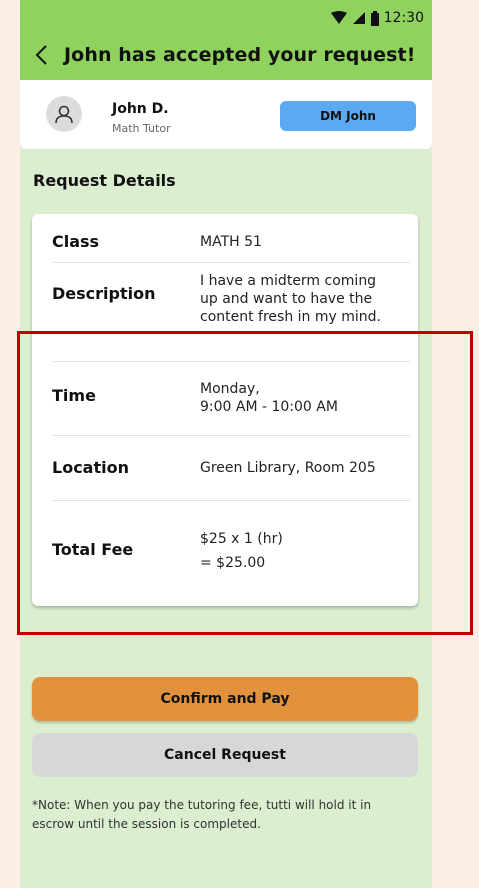  Describe the element at coordinates (90, 467) in the screenshot. I see `location-label: Location` at that location.